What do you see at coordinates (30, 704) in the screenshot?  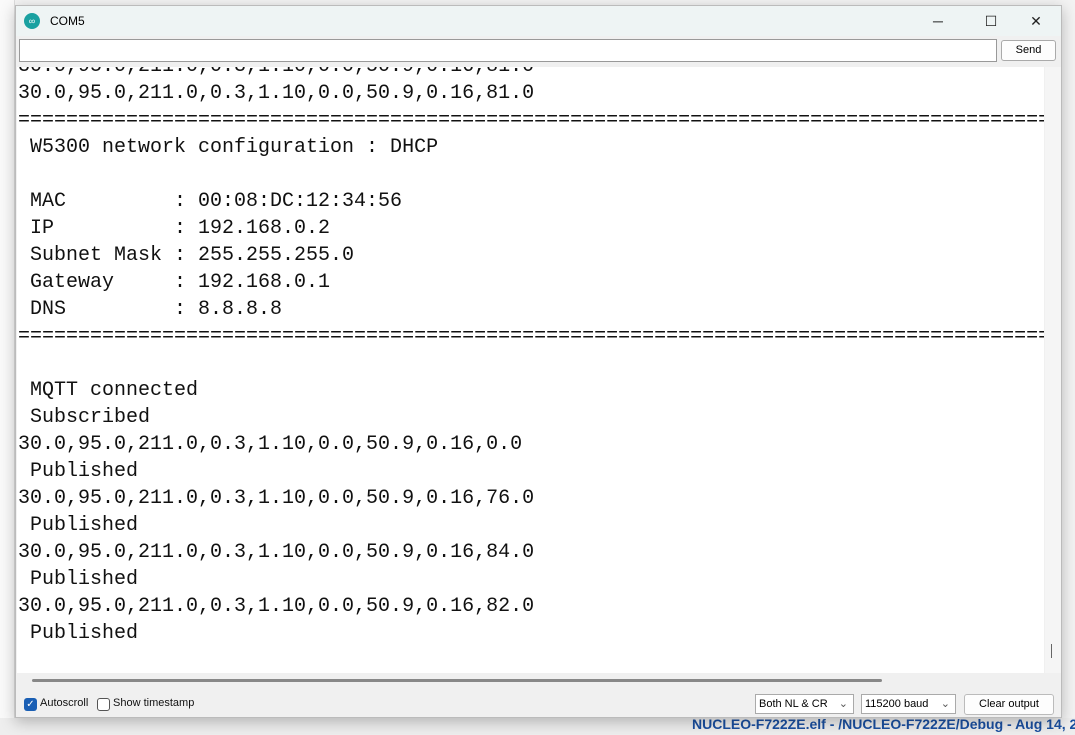 I see `autoscroll-checkbox: ✓` at bounding box center [30, 704].